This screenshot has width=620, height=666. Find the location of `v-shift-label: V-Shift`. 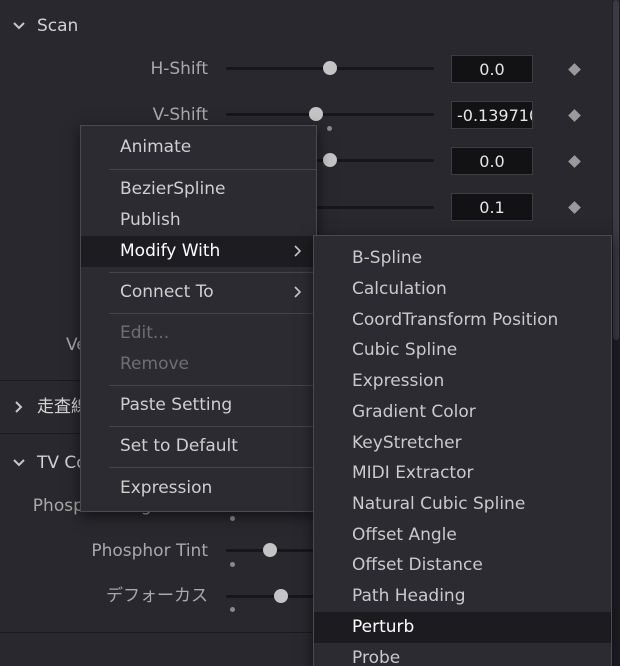

v-shift-label: V-Shift is located at coordinates (180, 115).